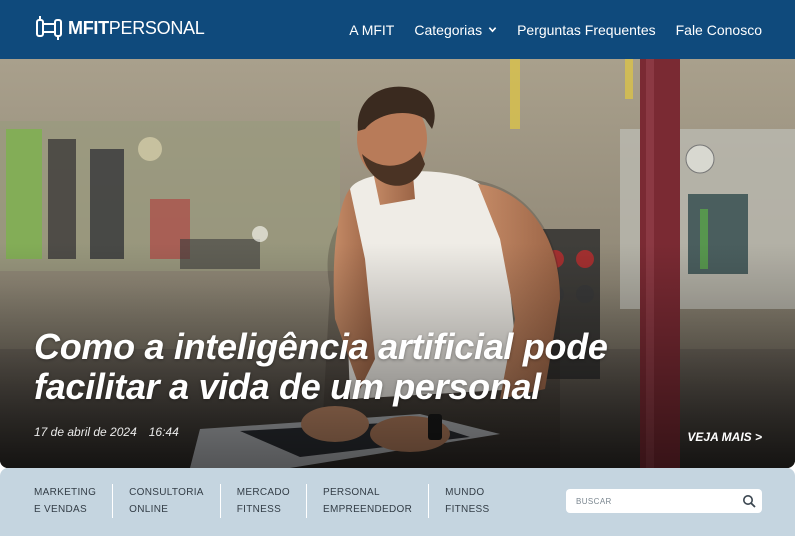  Describe the element at coordinates (492, 30) in the screenshot. I see `chevron-down-icon` at that location.